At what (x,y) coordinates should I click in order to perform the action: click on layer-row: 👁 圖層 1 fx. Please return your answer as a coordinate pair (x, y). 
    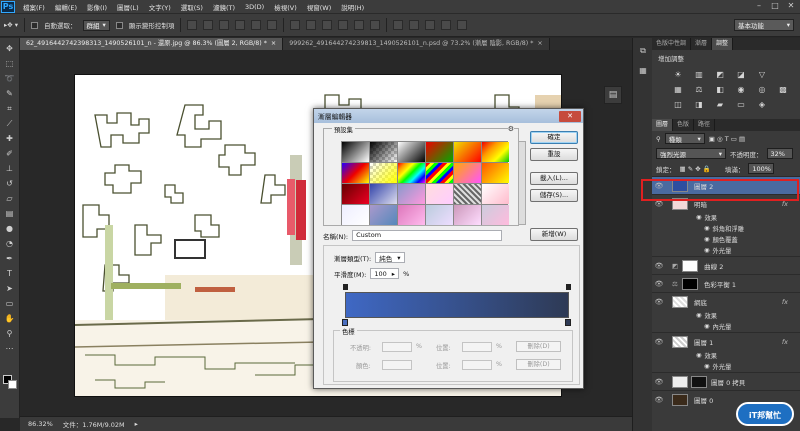
    Looking at the image, I should click on (726, 341).